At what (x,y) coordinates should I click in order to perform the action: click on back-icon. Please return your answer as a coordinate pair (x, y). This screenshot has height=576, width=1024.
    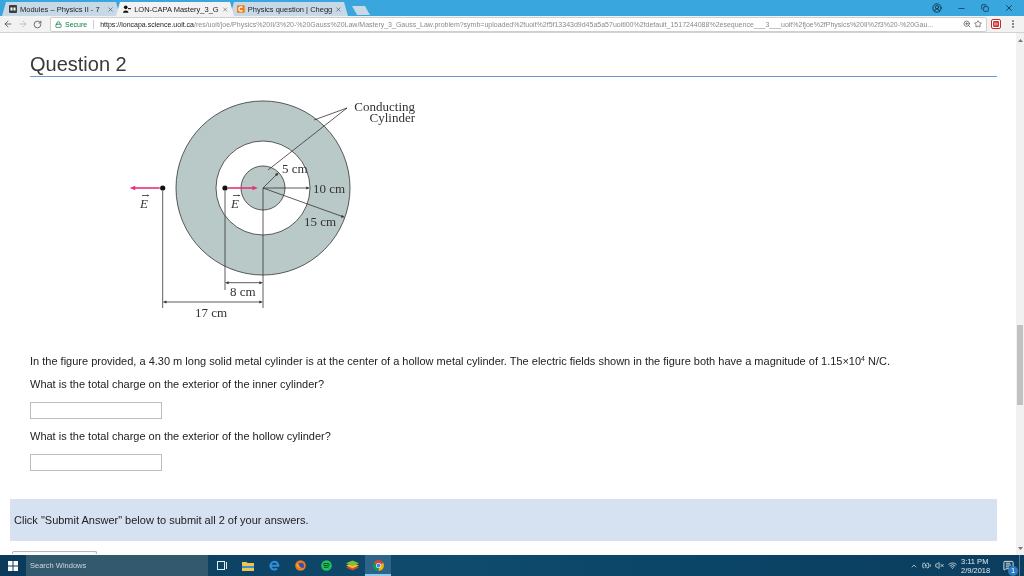
    Looking at the image, I should click on (7, 24).